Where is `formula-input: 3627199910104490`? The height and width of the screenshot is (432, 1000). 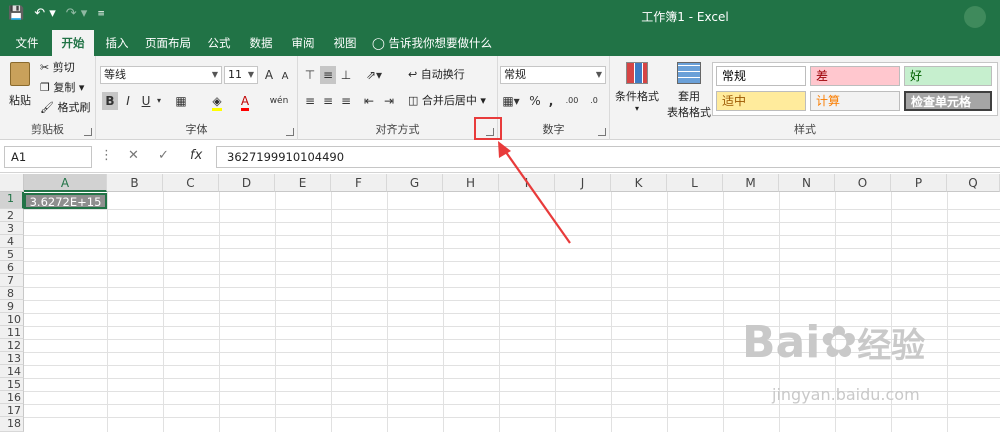
formula-input: 3627199910104490 is located at coordinates (608, 157).